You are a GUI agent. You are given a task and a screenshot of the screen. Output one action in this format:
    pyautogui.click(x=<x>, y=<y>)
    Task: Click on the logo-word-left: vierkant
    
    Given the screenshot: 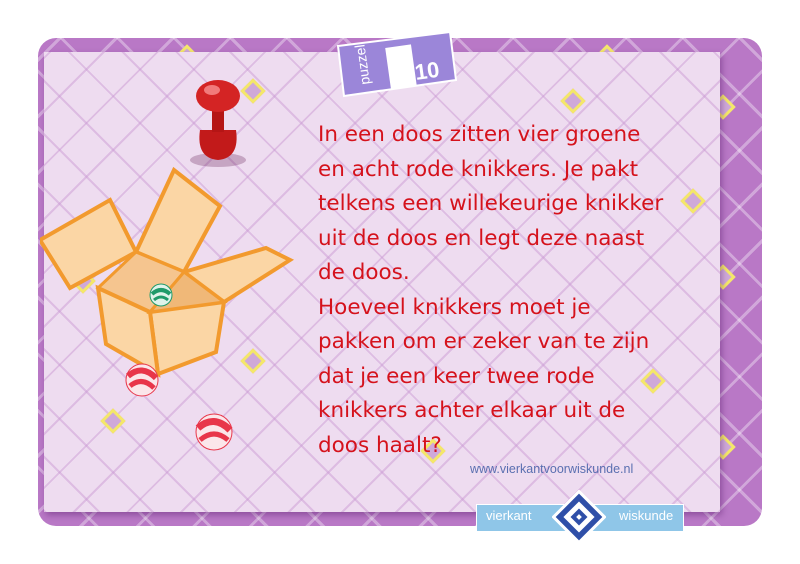 What is the action you would take?
    pyautogui.click(x=509, y=515)
    